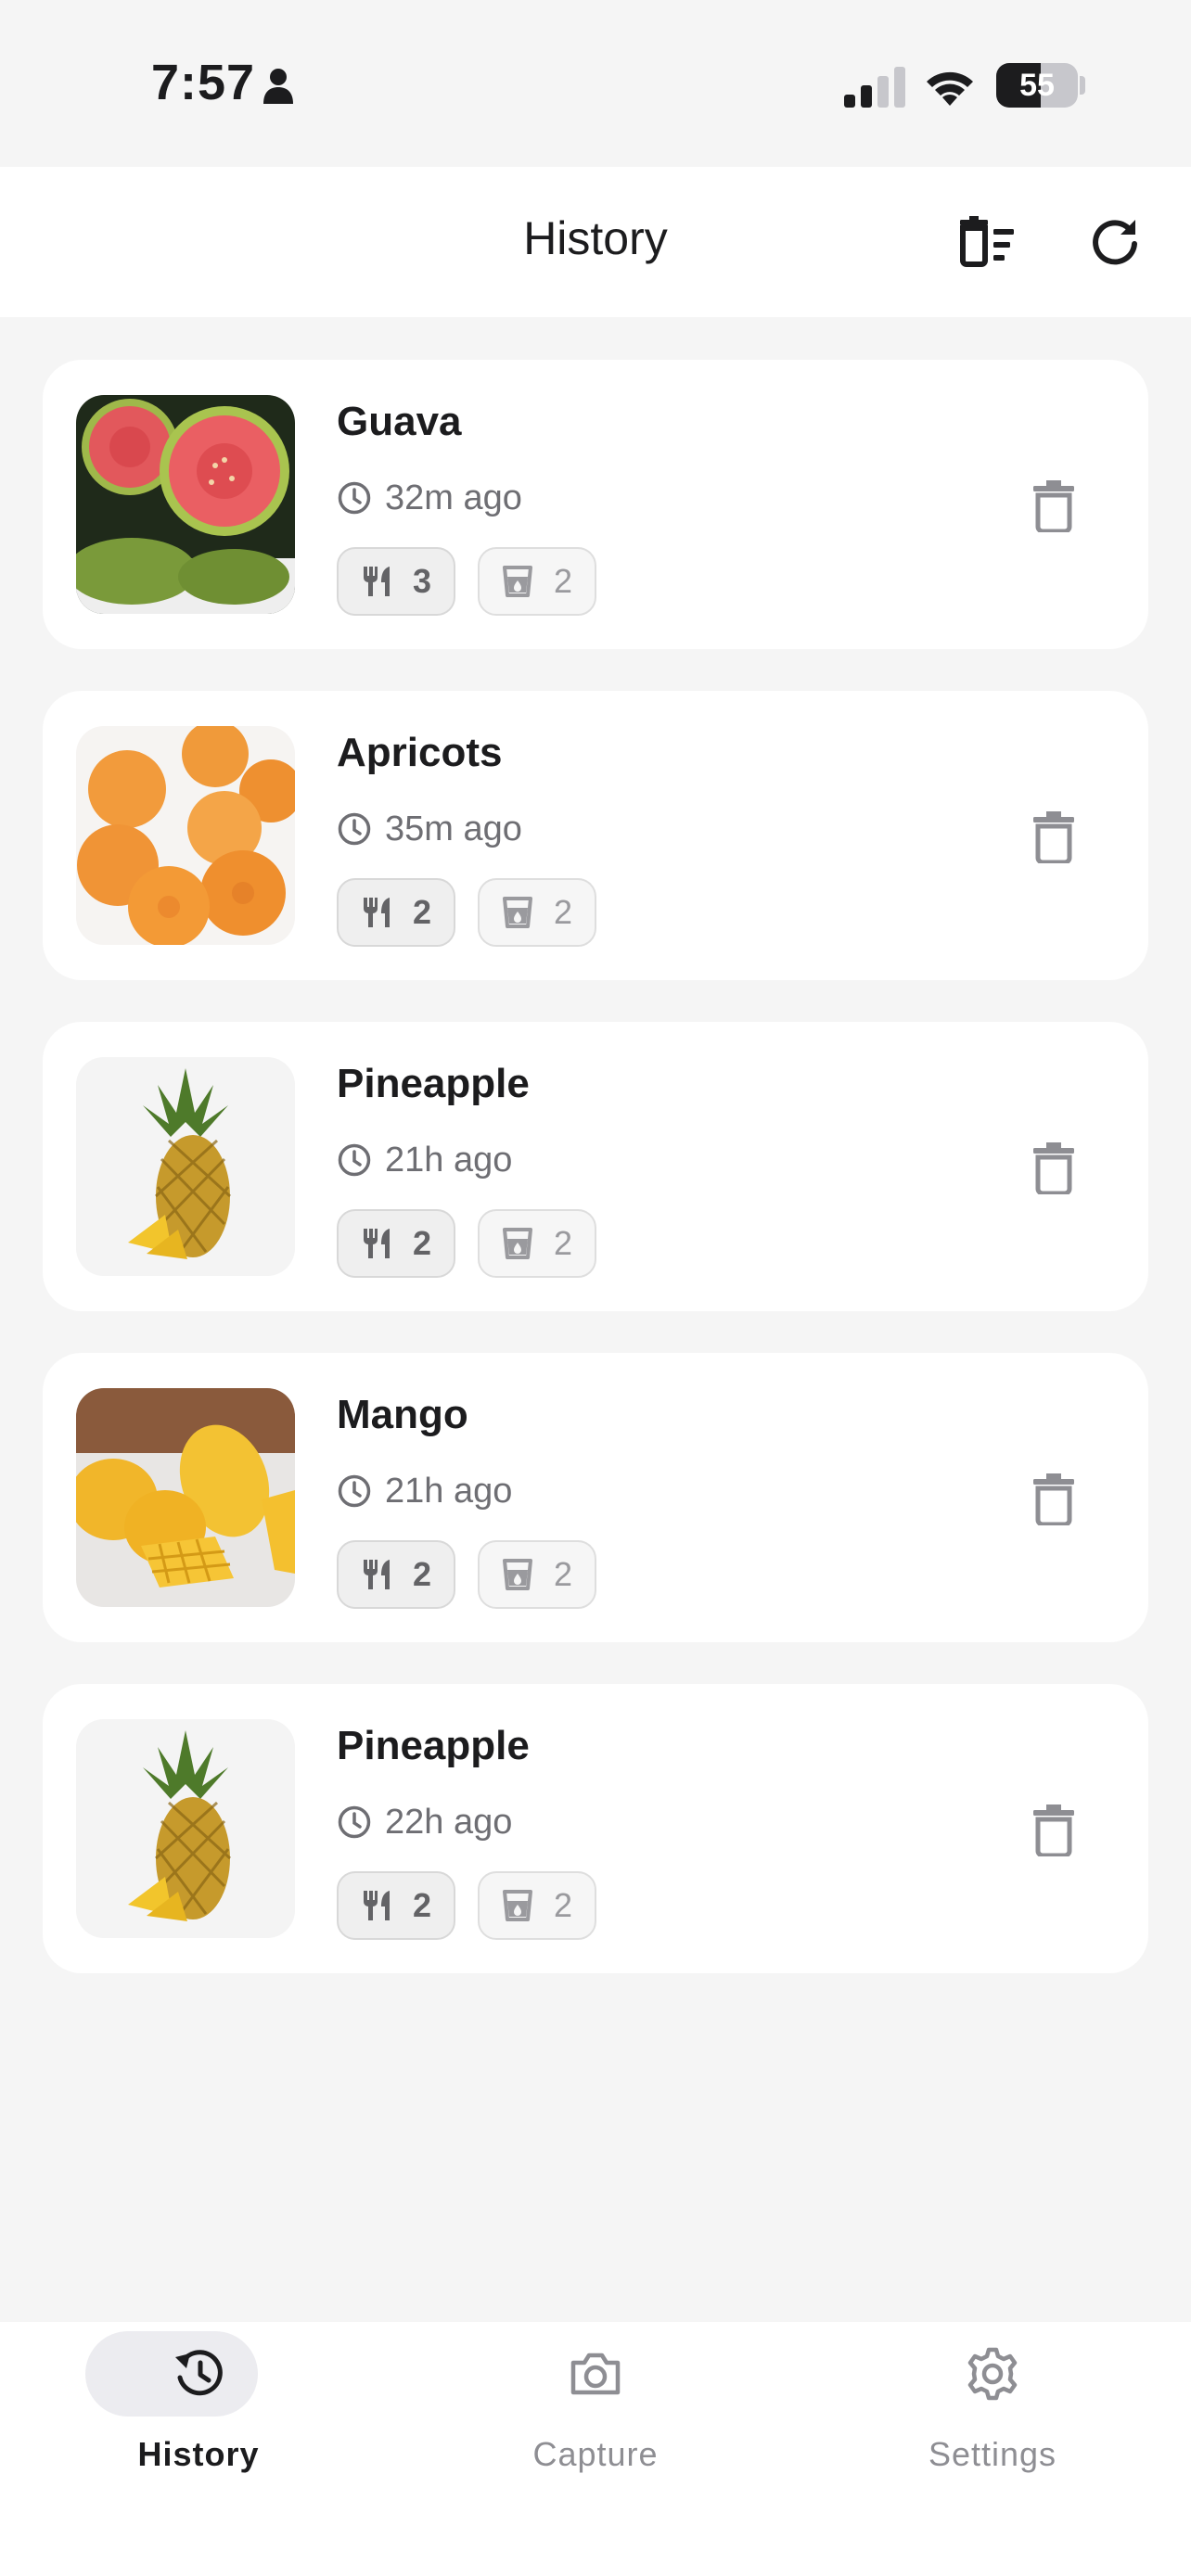 Image resolution: width=1191 pixels, height=2576 pixels. I want to click on camera-icon, so click(595, 2374).